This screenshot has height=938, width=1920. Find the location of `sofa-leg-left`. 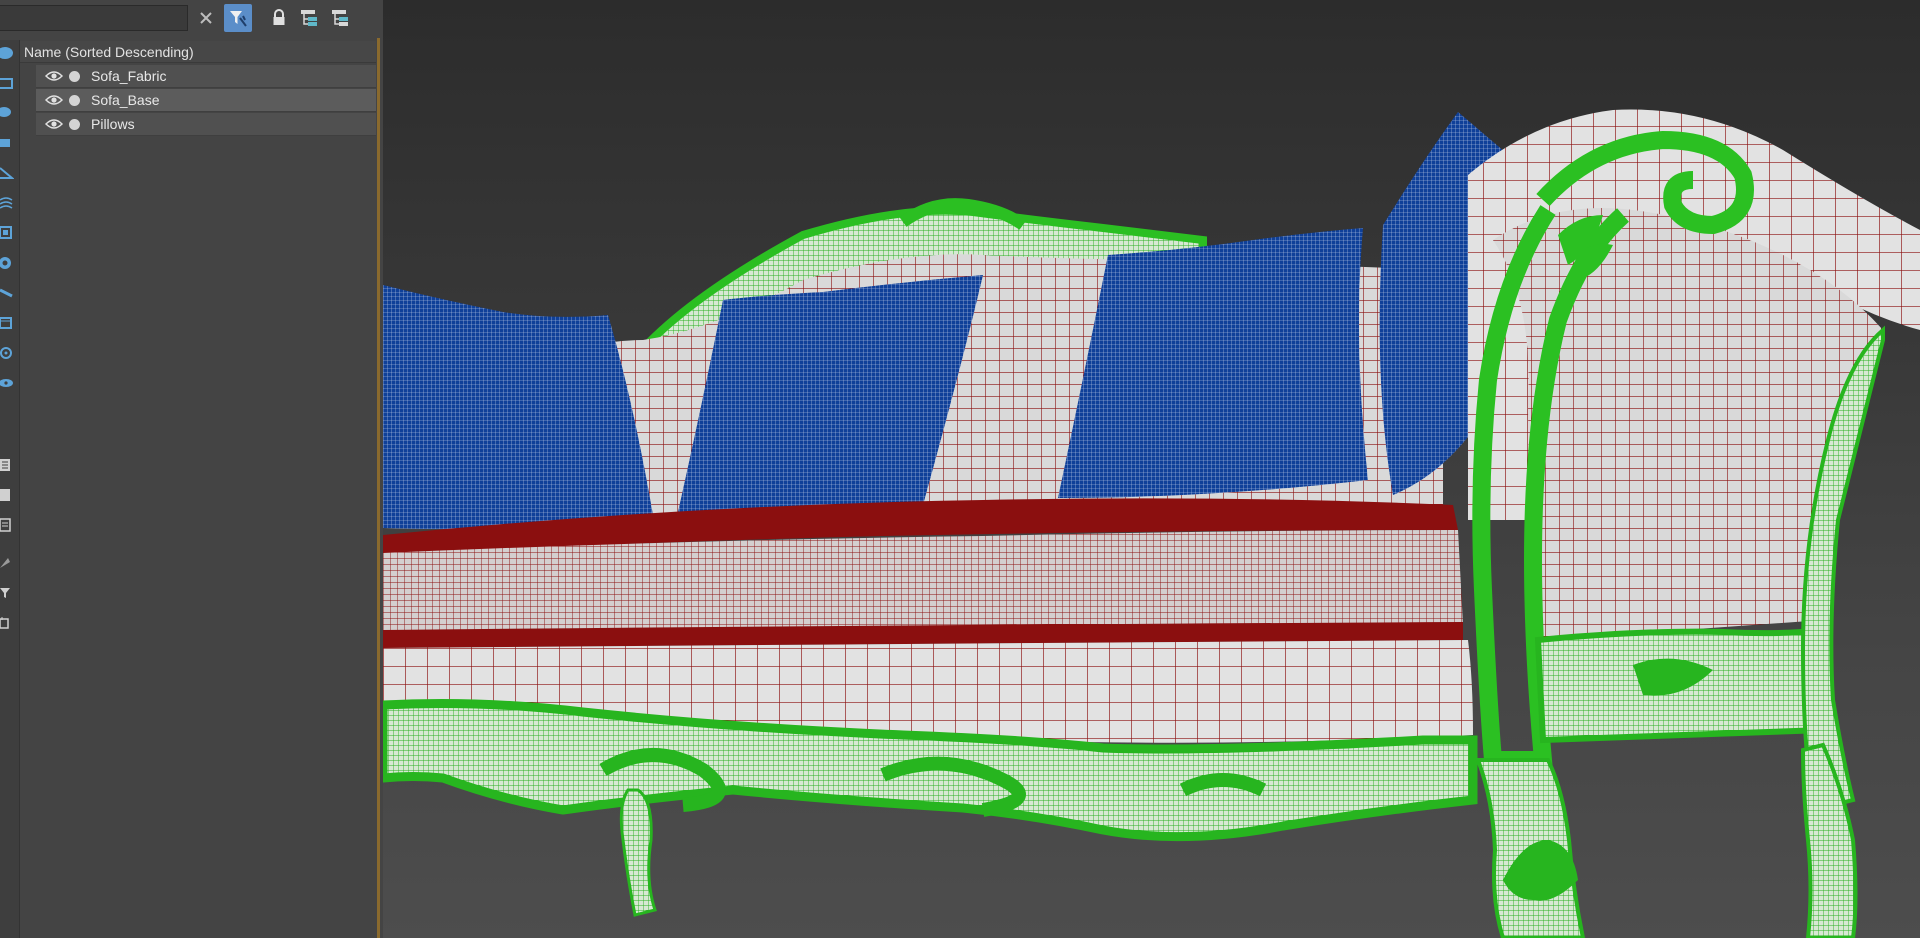

sofa-leg-left is located at coordinates (638, 852).